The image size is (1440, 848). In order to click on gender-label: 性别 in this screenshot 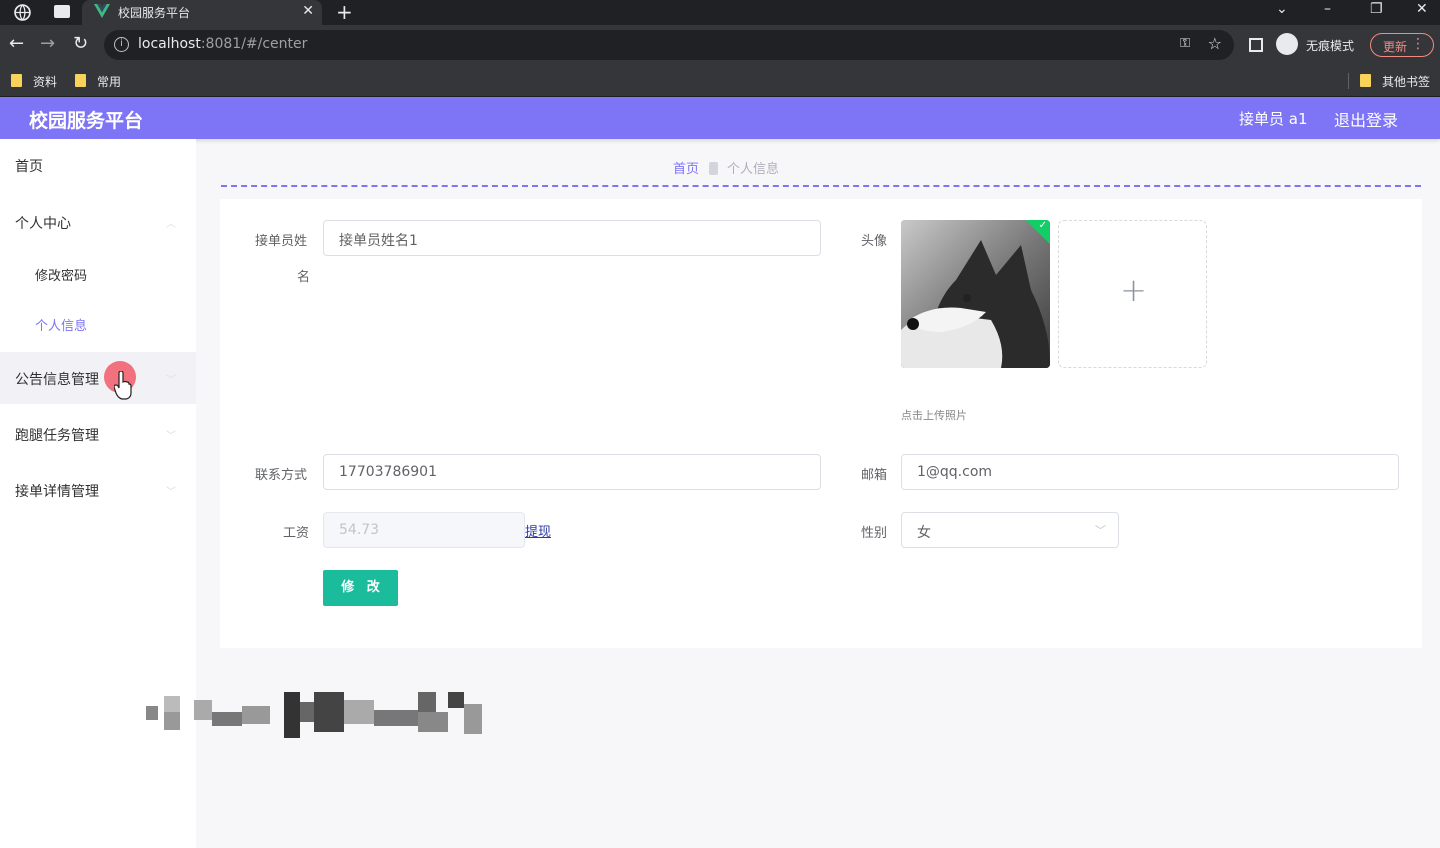, I will do `click(874, 533)`.